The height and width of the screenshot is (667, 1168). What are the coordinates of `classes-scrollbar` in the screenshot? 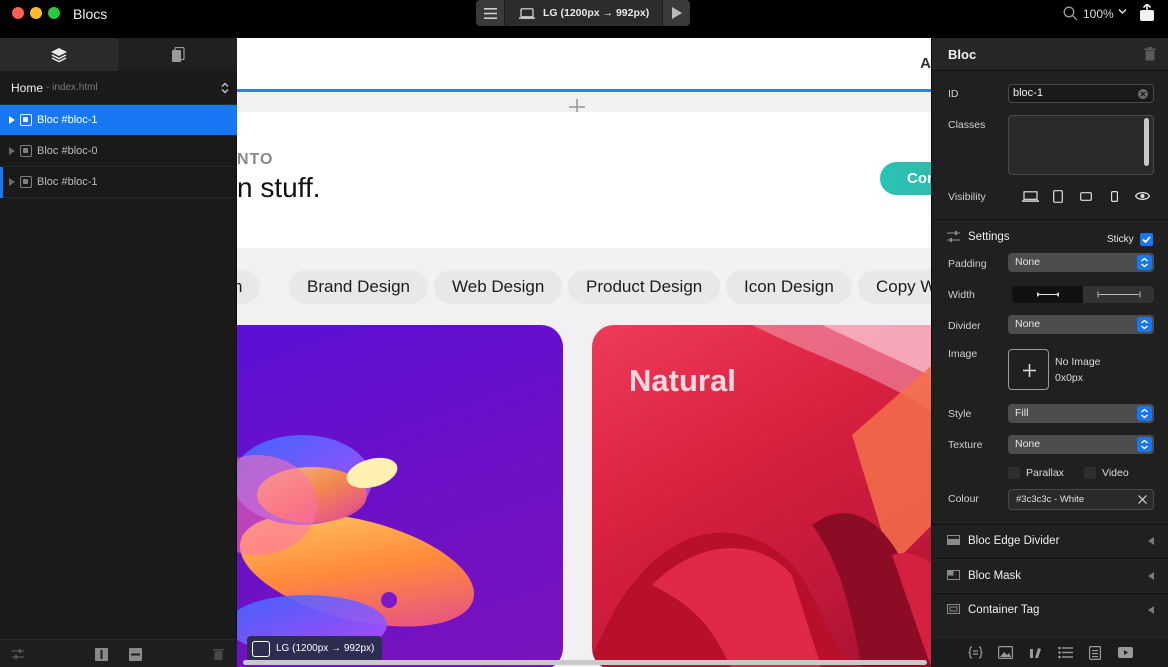 It's located at (1146, 142).